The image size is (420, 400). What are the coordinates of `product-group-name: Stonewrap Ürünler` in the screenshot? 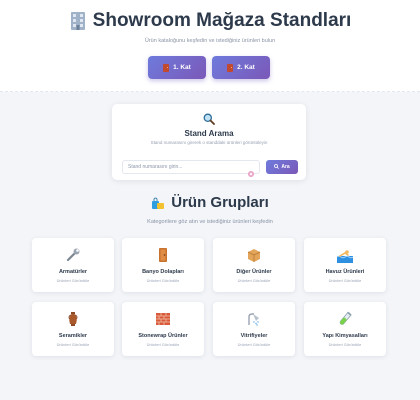 It's located at (163, 336).